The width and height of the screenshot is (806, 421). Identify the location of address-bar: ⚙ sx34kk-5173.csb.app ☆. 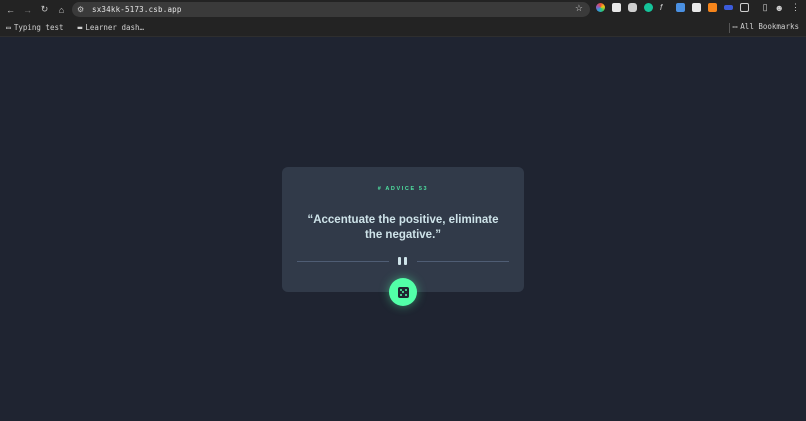
(331, 9).